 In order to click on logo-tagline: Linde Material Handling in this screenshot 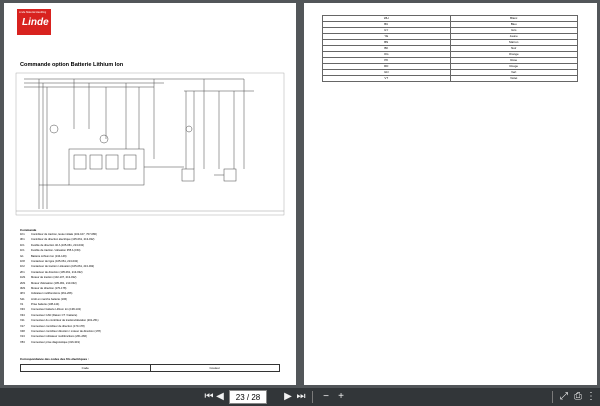, I will do `click(33, 12)`.